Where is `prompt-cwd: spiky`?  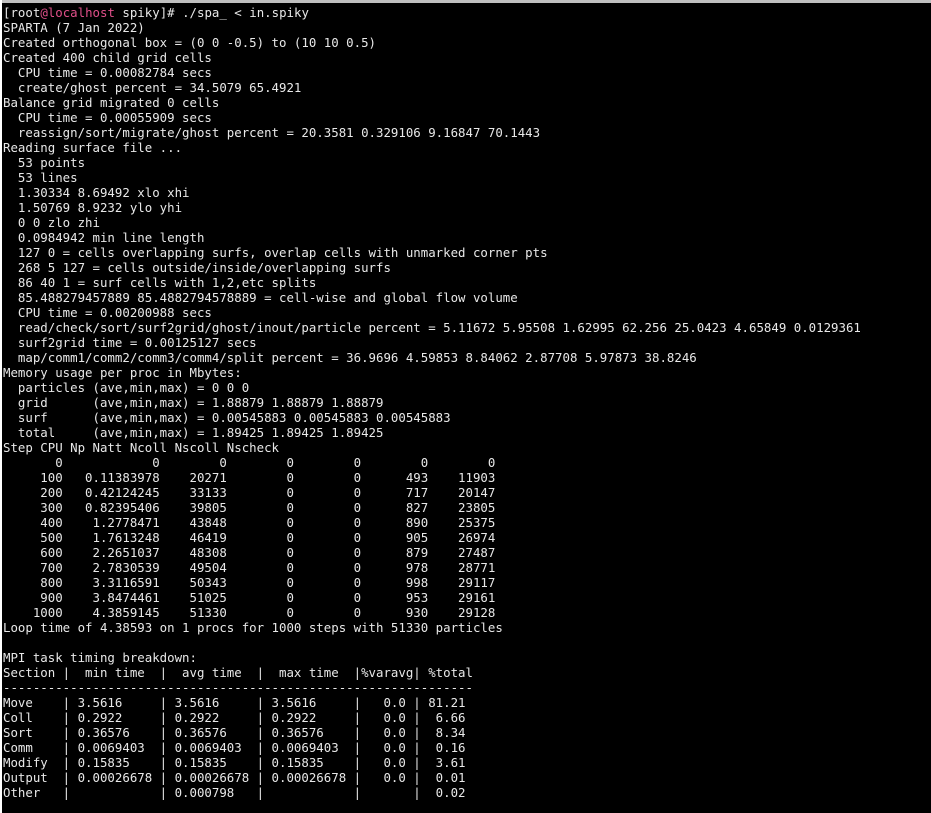
prompt-cwd: spiky is located at coordinates (141, 12).